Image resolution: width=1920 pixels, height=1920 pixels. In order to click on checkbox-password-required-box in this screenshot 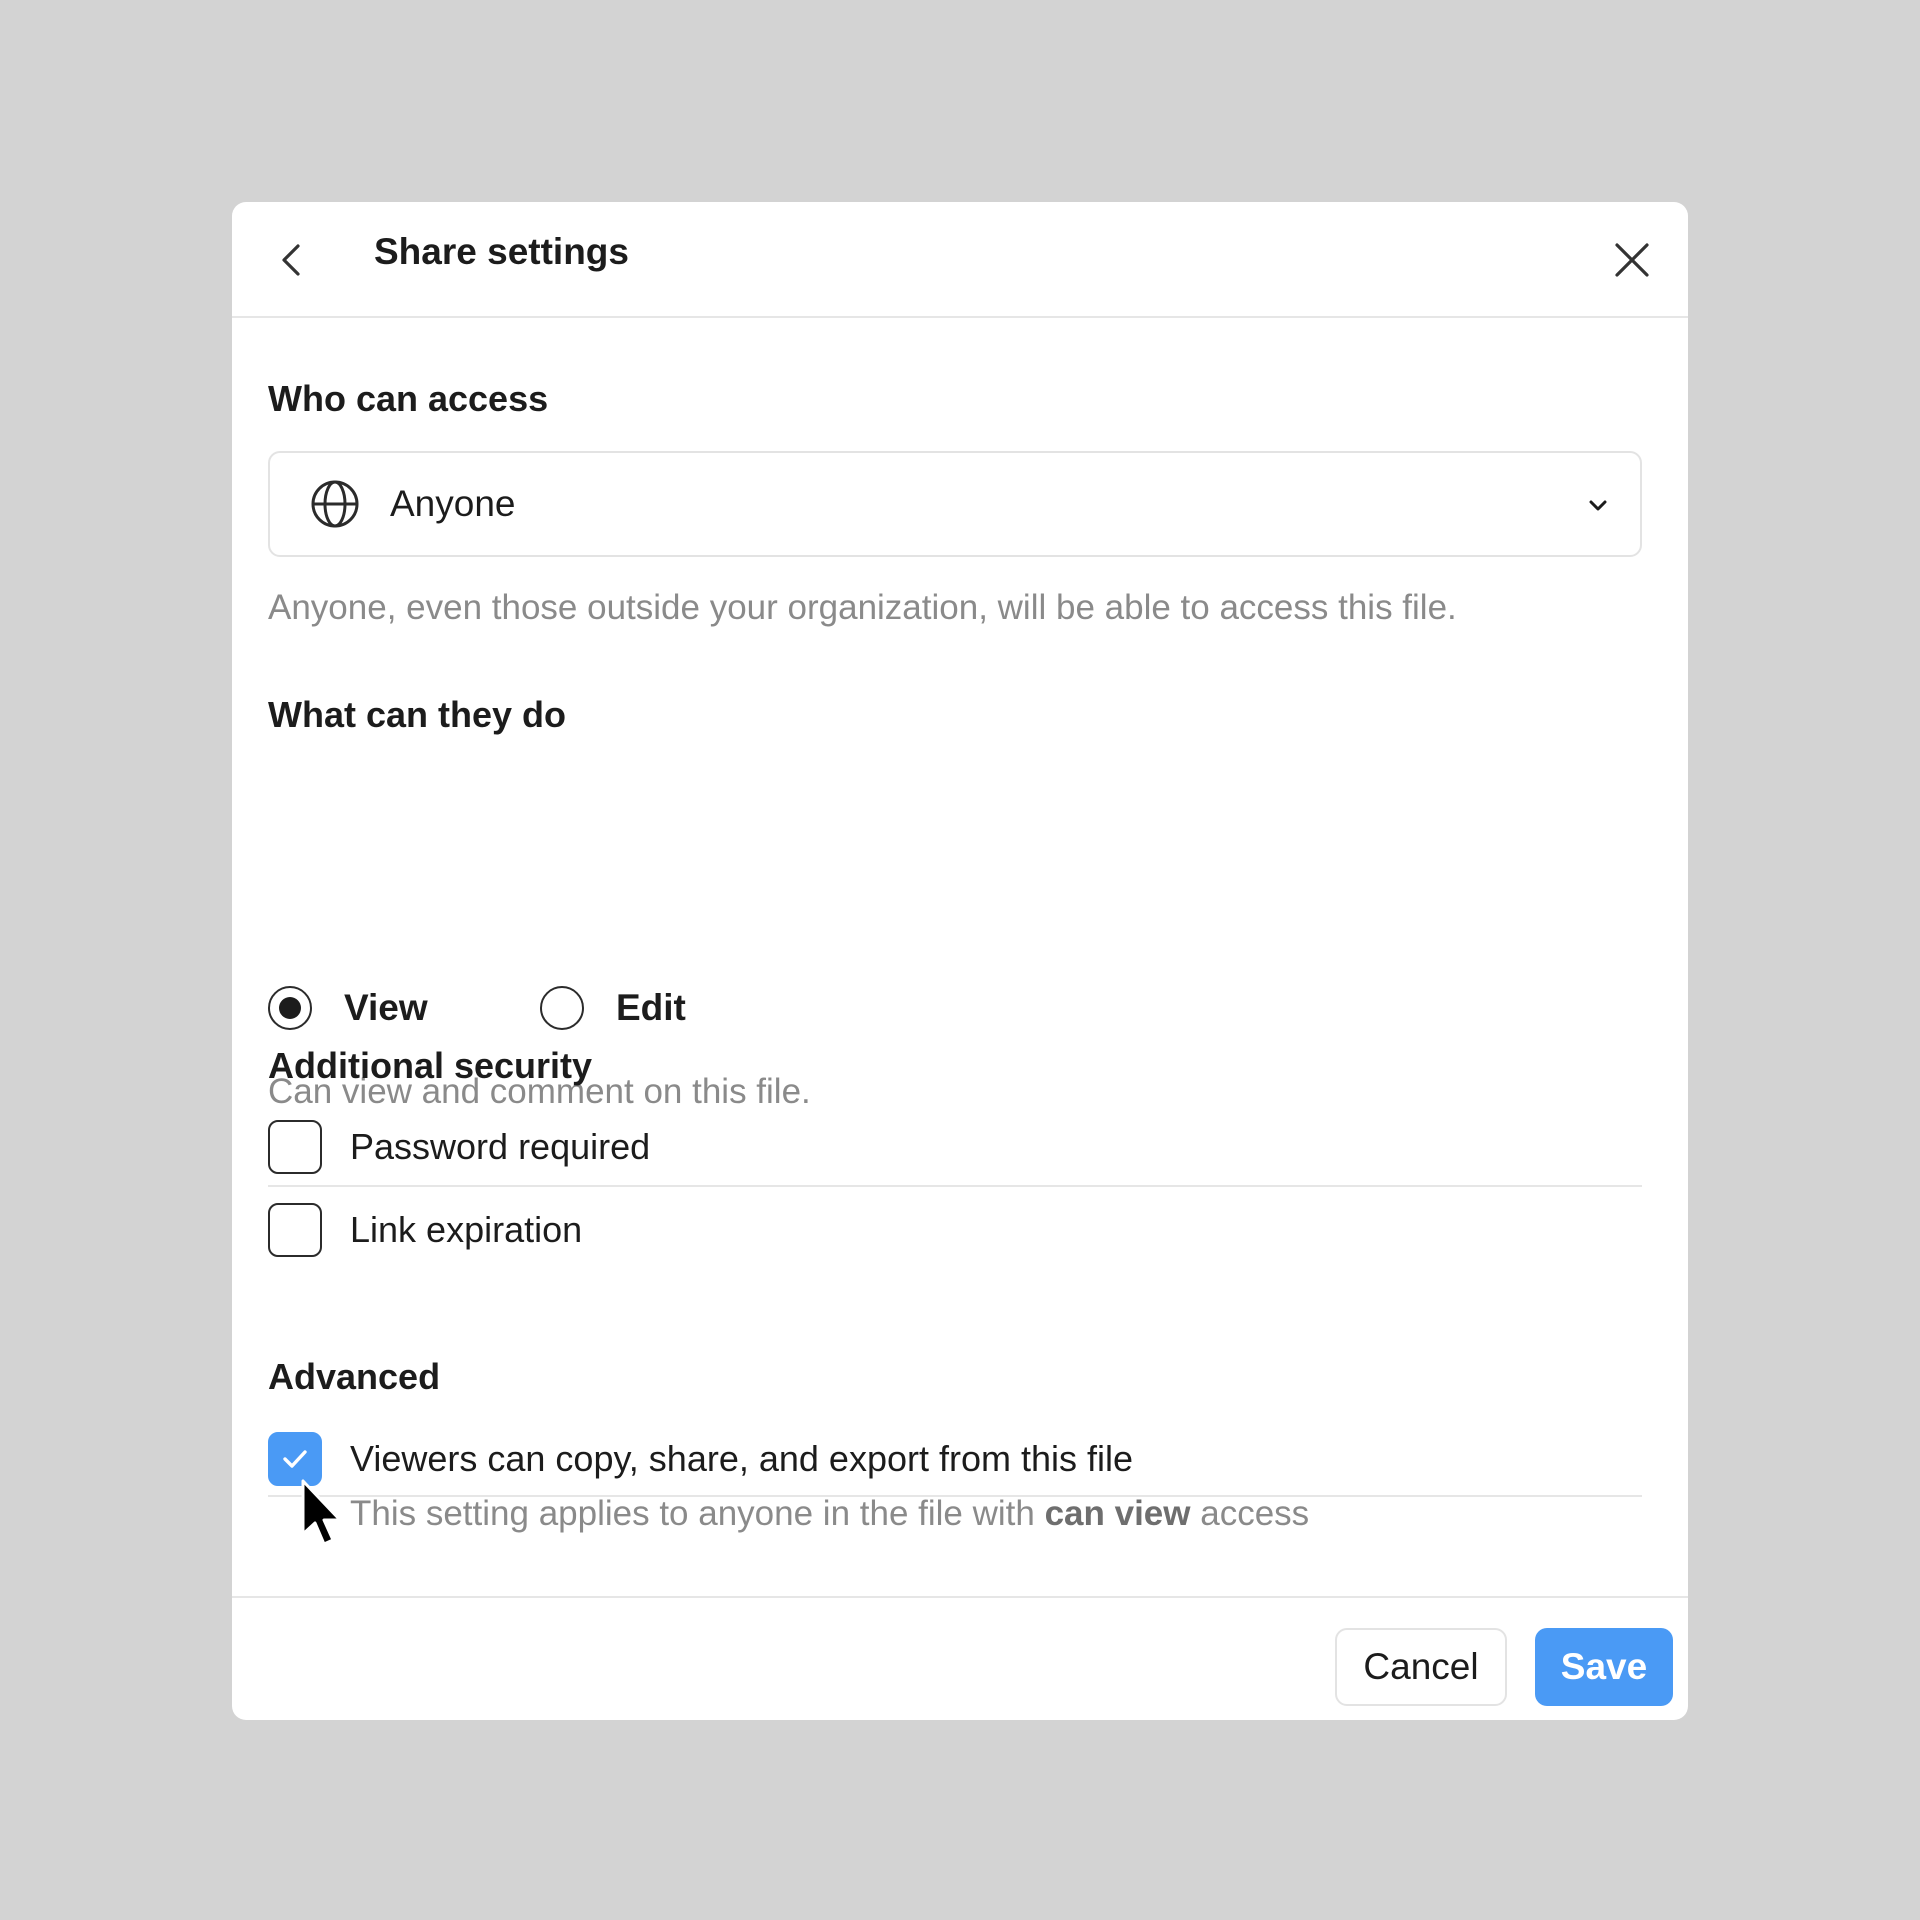, I will do `click(295, 1147)`.